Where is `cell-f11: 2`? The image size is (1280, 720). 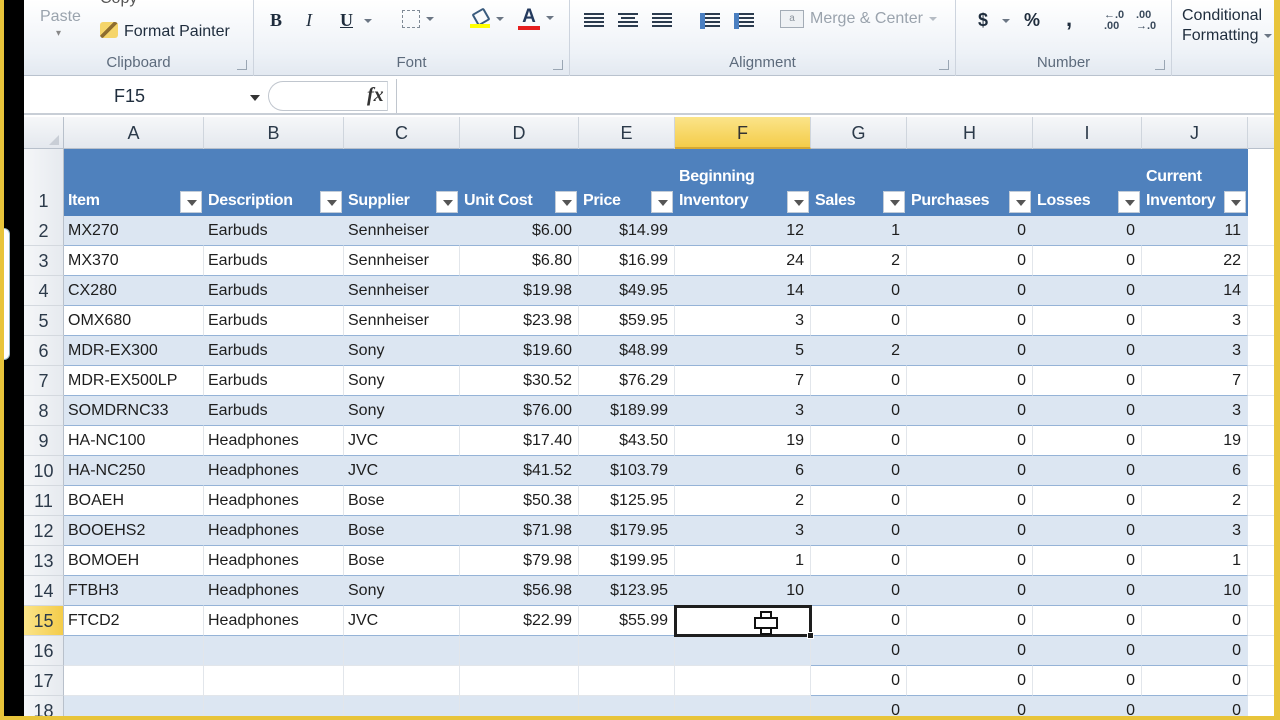 cell-f11: 2 is located at coordinates (743, 501).